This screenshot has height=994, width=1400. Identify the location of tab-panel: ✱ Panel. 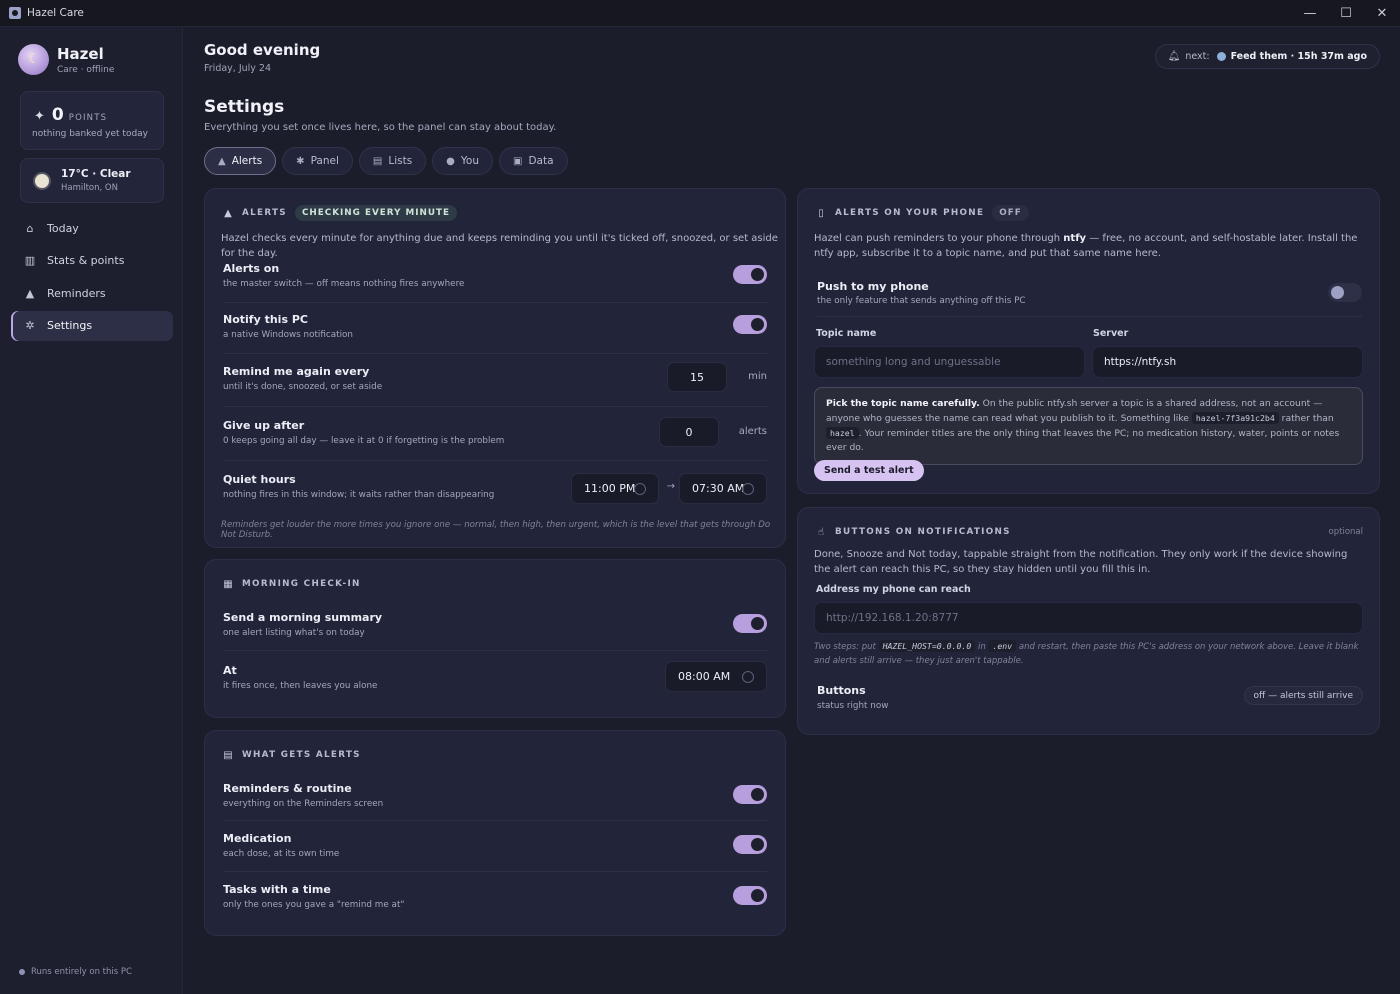
(317, 161).